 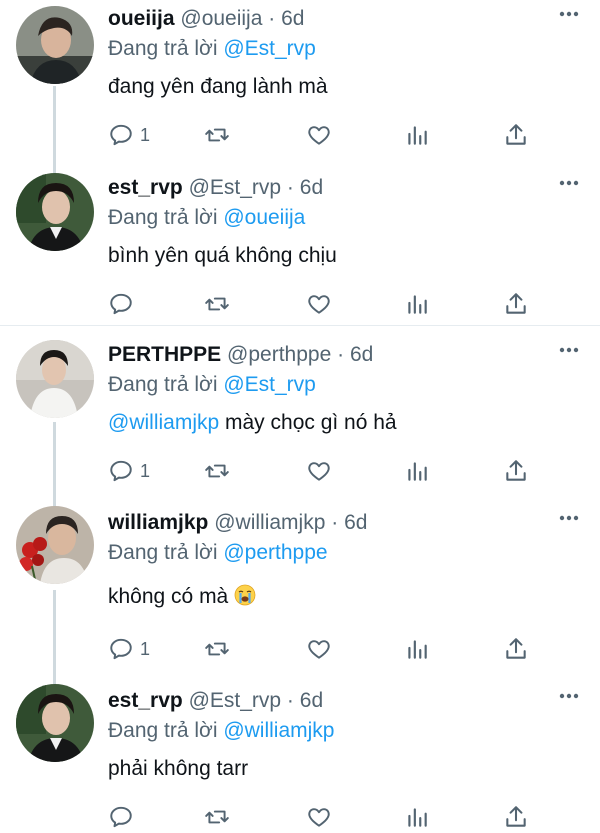 What do you see at coordinates (308, 422) in the screenshot?
I see `tweet-text-content: mày chọc gì nó hả` at bounding box center [308, 422].